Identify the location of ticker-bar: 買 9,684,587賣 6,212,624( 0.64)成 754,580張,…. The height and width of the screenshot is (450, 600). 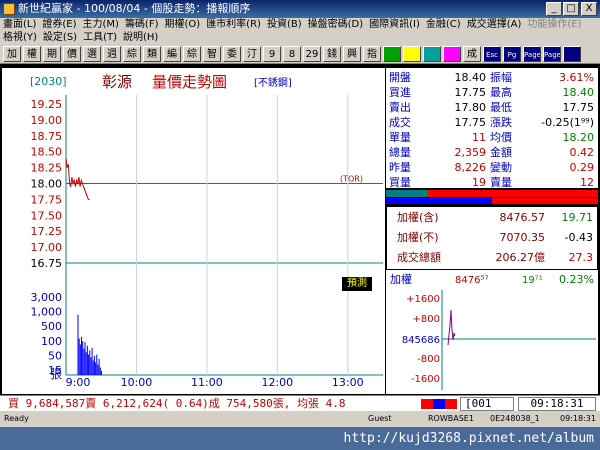
(300, 403).